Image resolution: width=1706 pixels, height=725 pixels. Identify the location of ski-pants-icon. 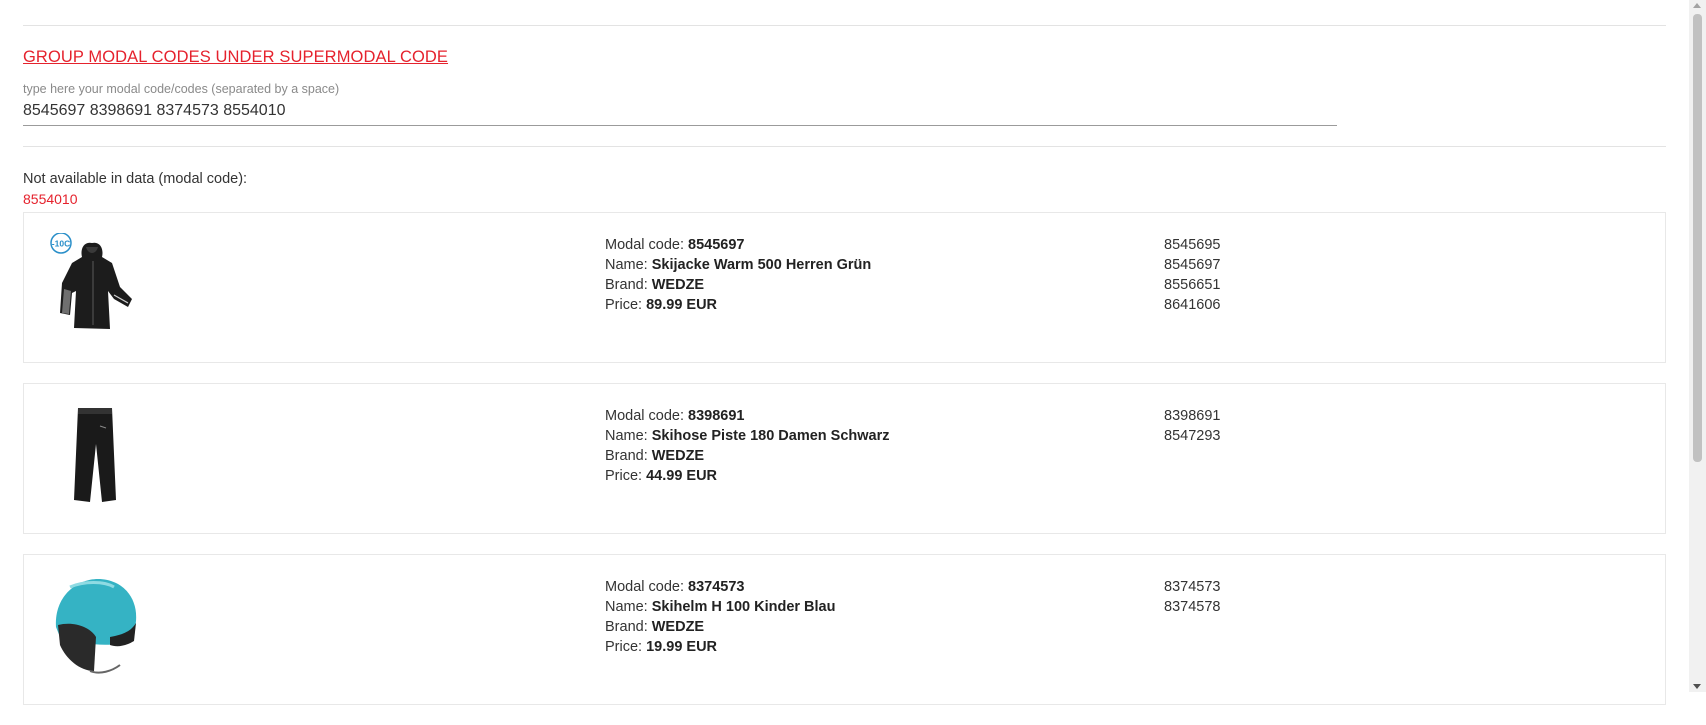
(95, 454).